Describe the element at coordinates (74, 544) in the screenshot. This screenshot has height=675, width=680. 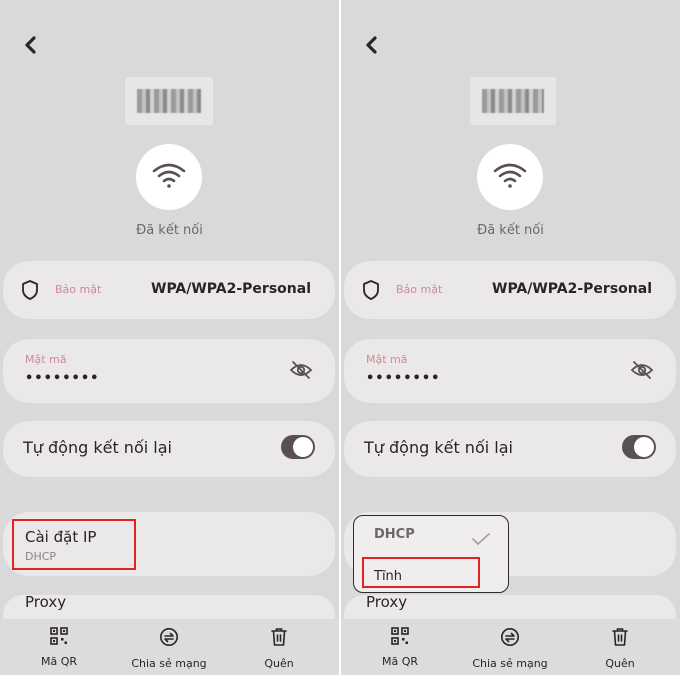
I see `ip-settings-highlight-box` at that location.